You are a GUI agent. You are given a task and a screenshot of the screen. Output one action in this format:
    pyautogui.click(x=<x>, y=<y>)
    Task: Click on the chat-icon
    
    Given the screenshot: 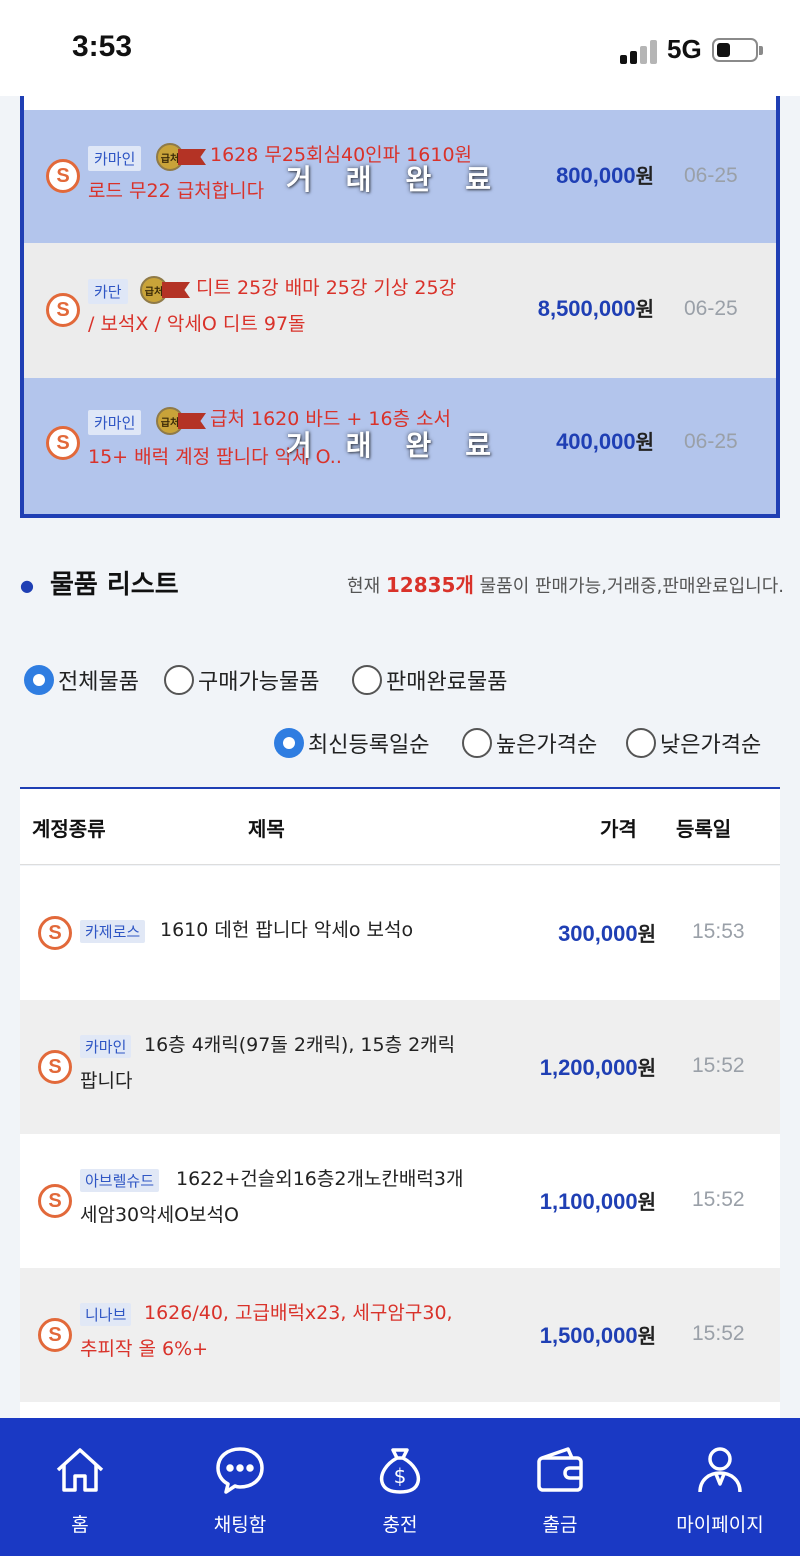 What is the action you would take?
    pyautogui.click(x=240, y=1470)
    